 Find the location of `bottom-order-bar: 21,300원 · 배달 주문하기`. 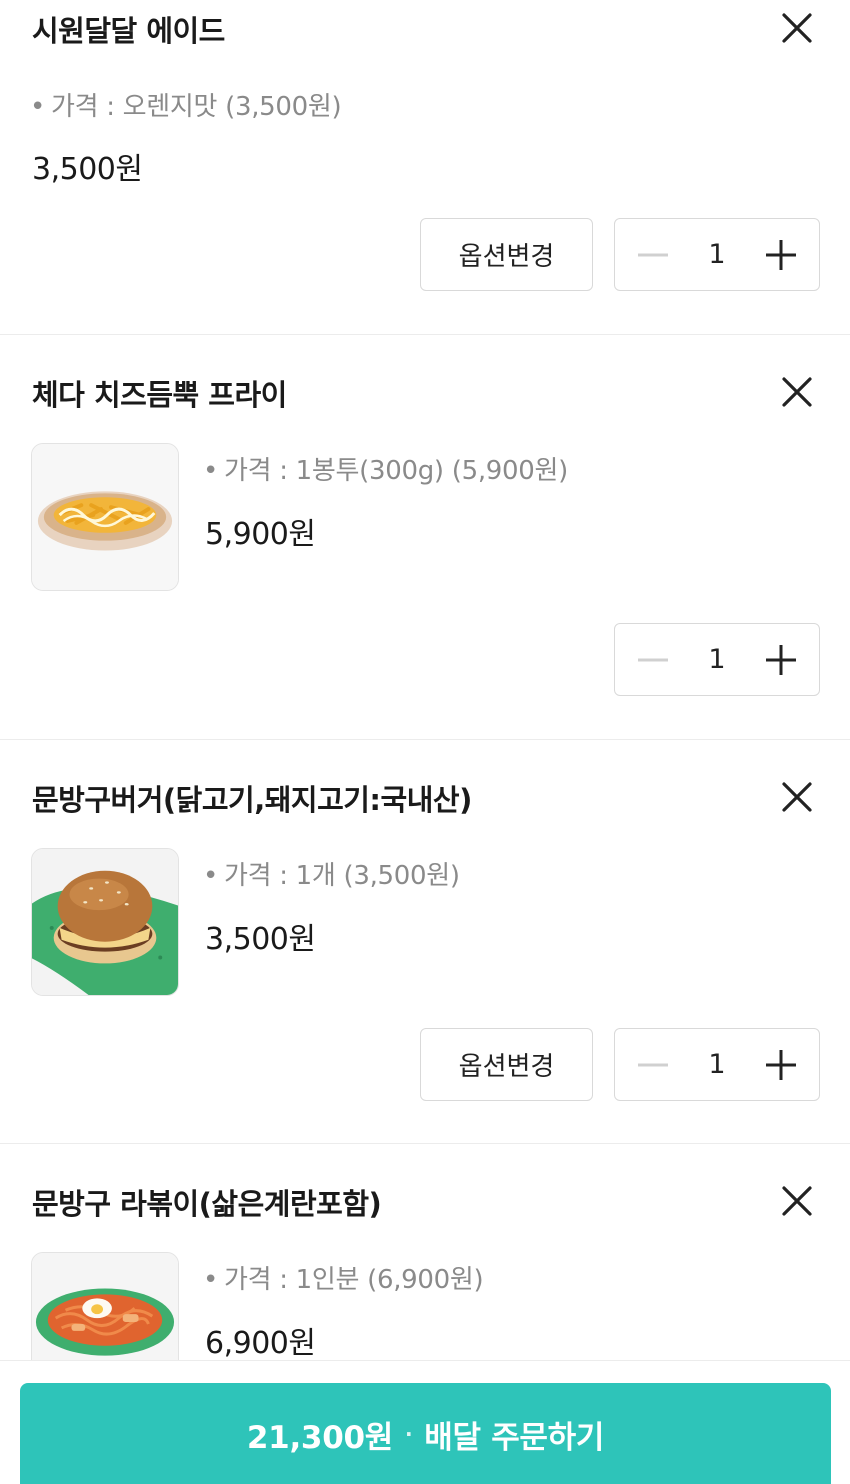

bottom-order-bar: 21,300원 · 배달 주문하기 is located at coordinates (425, 1422).